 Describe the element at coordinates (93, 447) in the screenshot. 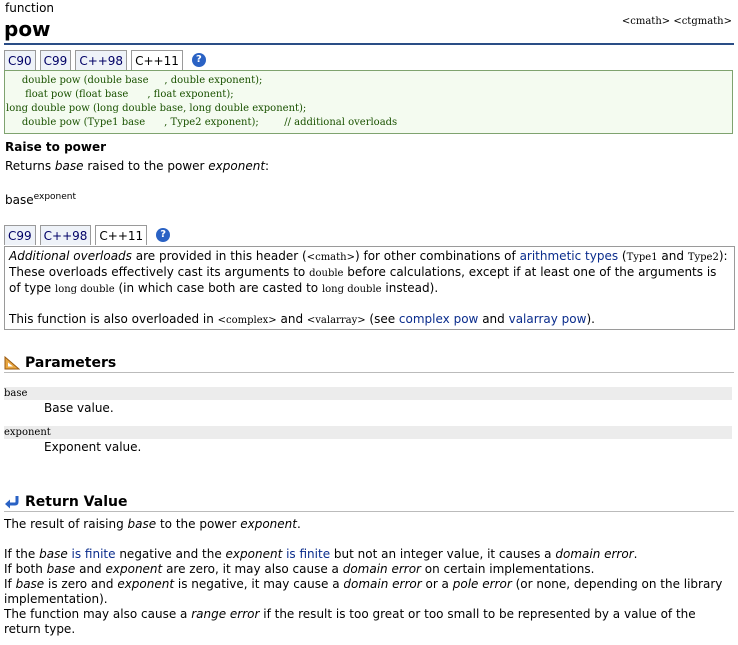

I see `param-desc-exponent: Exponent value.` at that location.